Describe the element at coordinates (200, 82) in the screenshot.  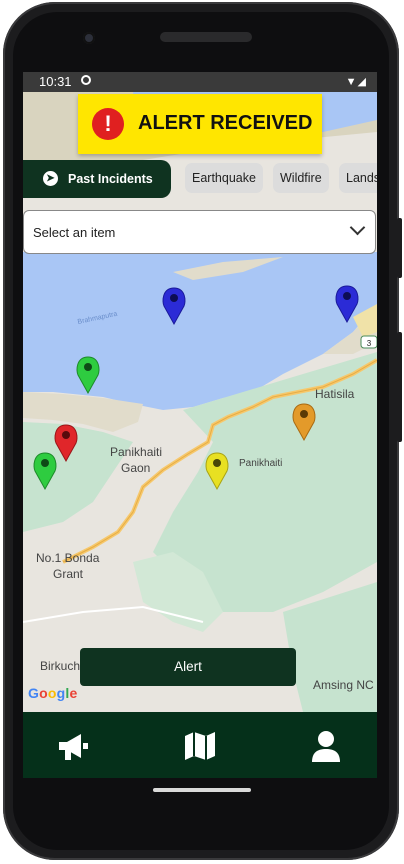
I see `status-bar: 10:31 ▼◢` at that location.